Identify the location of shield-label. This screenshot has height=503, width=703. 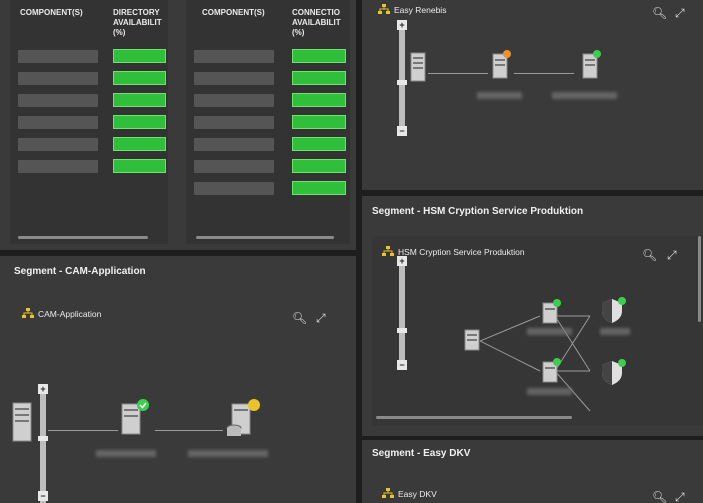
(615, 331).